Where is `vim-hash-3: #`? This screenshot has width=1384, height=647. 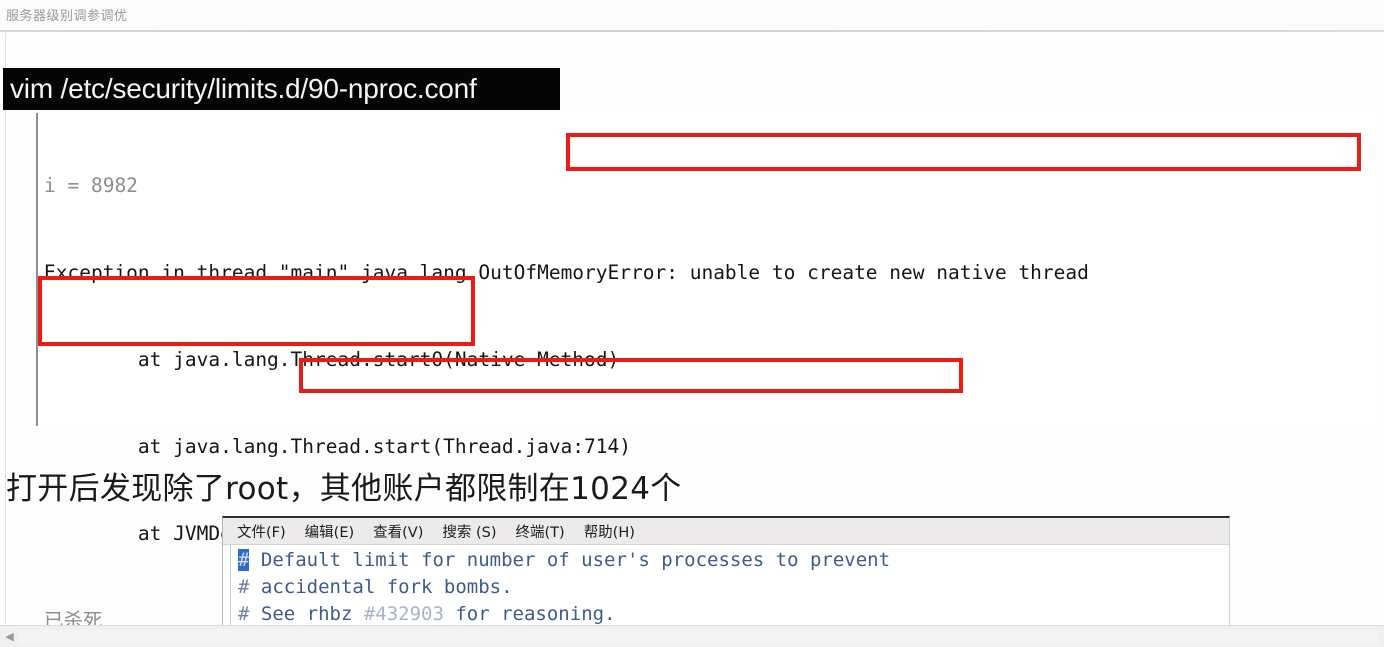
vim-hash-3: # is located at coordinates (244, 614).